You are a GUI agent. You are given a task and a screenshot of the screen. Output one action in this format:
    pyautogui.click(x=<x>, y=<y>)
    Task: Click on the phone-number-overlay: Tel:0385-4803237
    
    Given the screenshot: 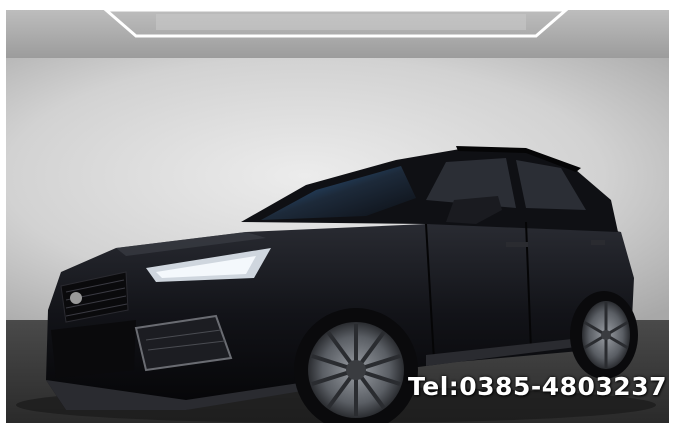 What is the action you would take?
    pyautogui.click(x=537, y=386)
    